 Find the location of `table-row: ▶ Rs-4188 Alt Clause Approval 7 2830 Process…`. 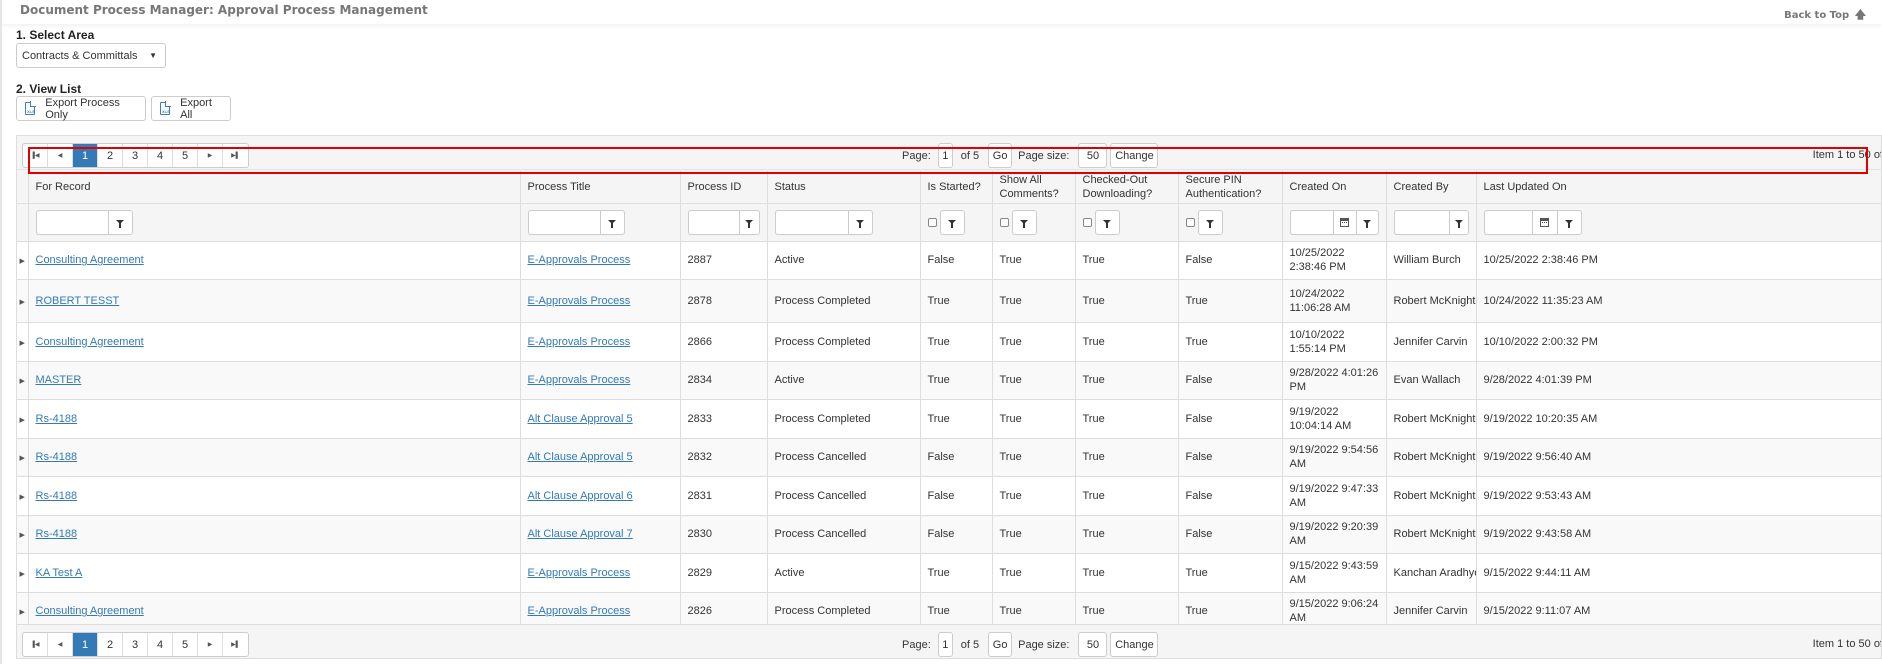

table-row: ▶ Rs-4188 Alt Clause Approval 7 2830 Process… is located at coordinates (949, 534).